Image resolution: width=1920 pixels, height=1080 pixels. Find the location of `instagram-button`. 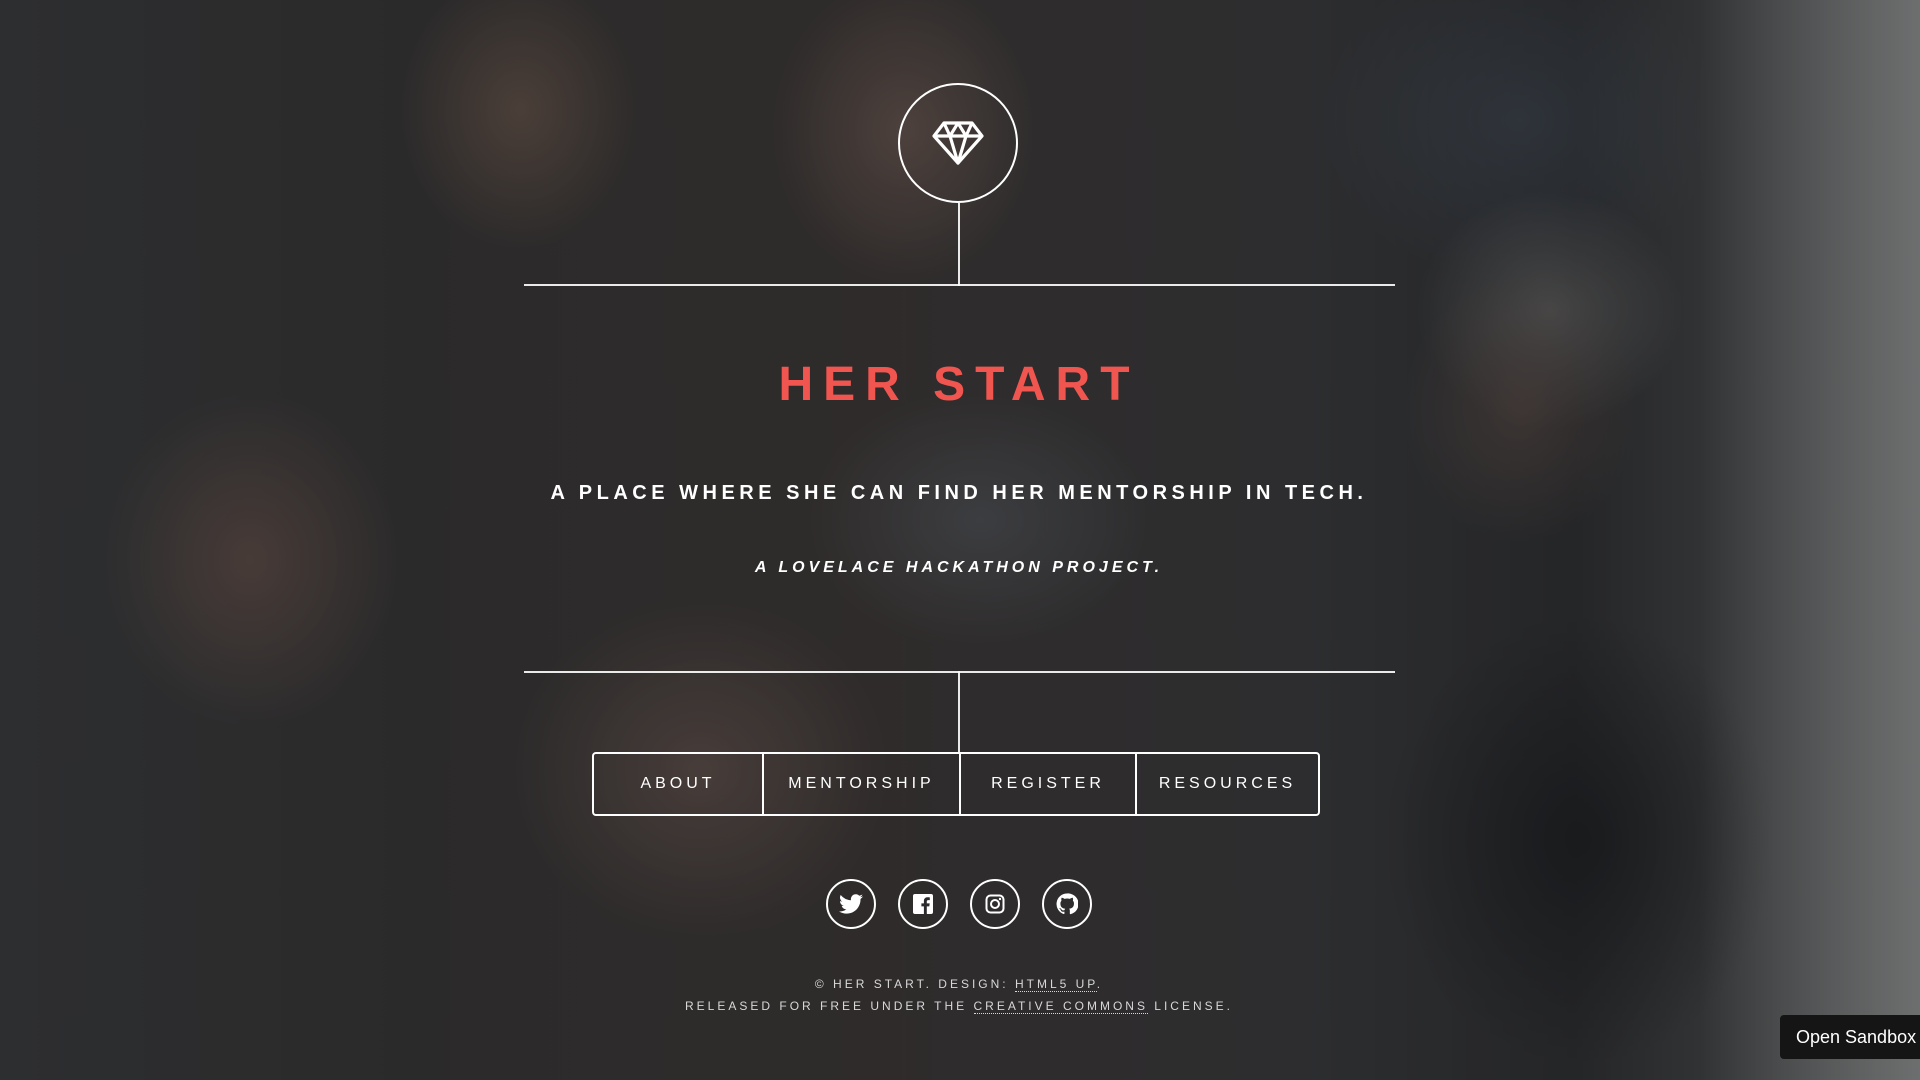

instagram-button is located at coordinates (995, 904).